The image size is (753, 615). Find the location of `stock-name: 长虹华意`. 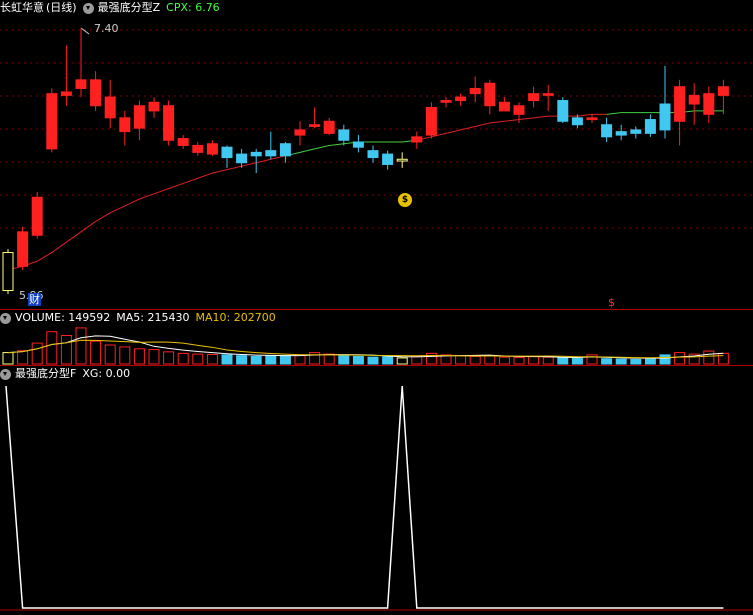

stock-name: 长虹华意 is located at coordinates (22, 7).